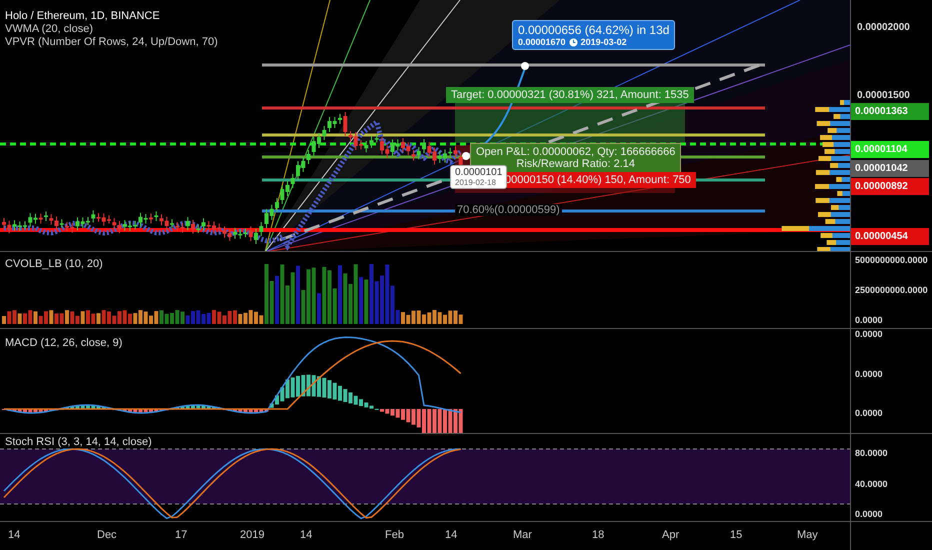 This screenshot has width=932, height=550. Describe the element at coordinates (478, 172) in the screenshot. I see `cursor-price: 0.0000101` at that location.